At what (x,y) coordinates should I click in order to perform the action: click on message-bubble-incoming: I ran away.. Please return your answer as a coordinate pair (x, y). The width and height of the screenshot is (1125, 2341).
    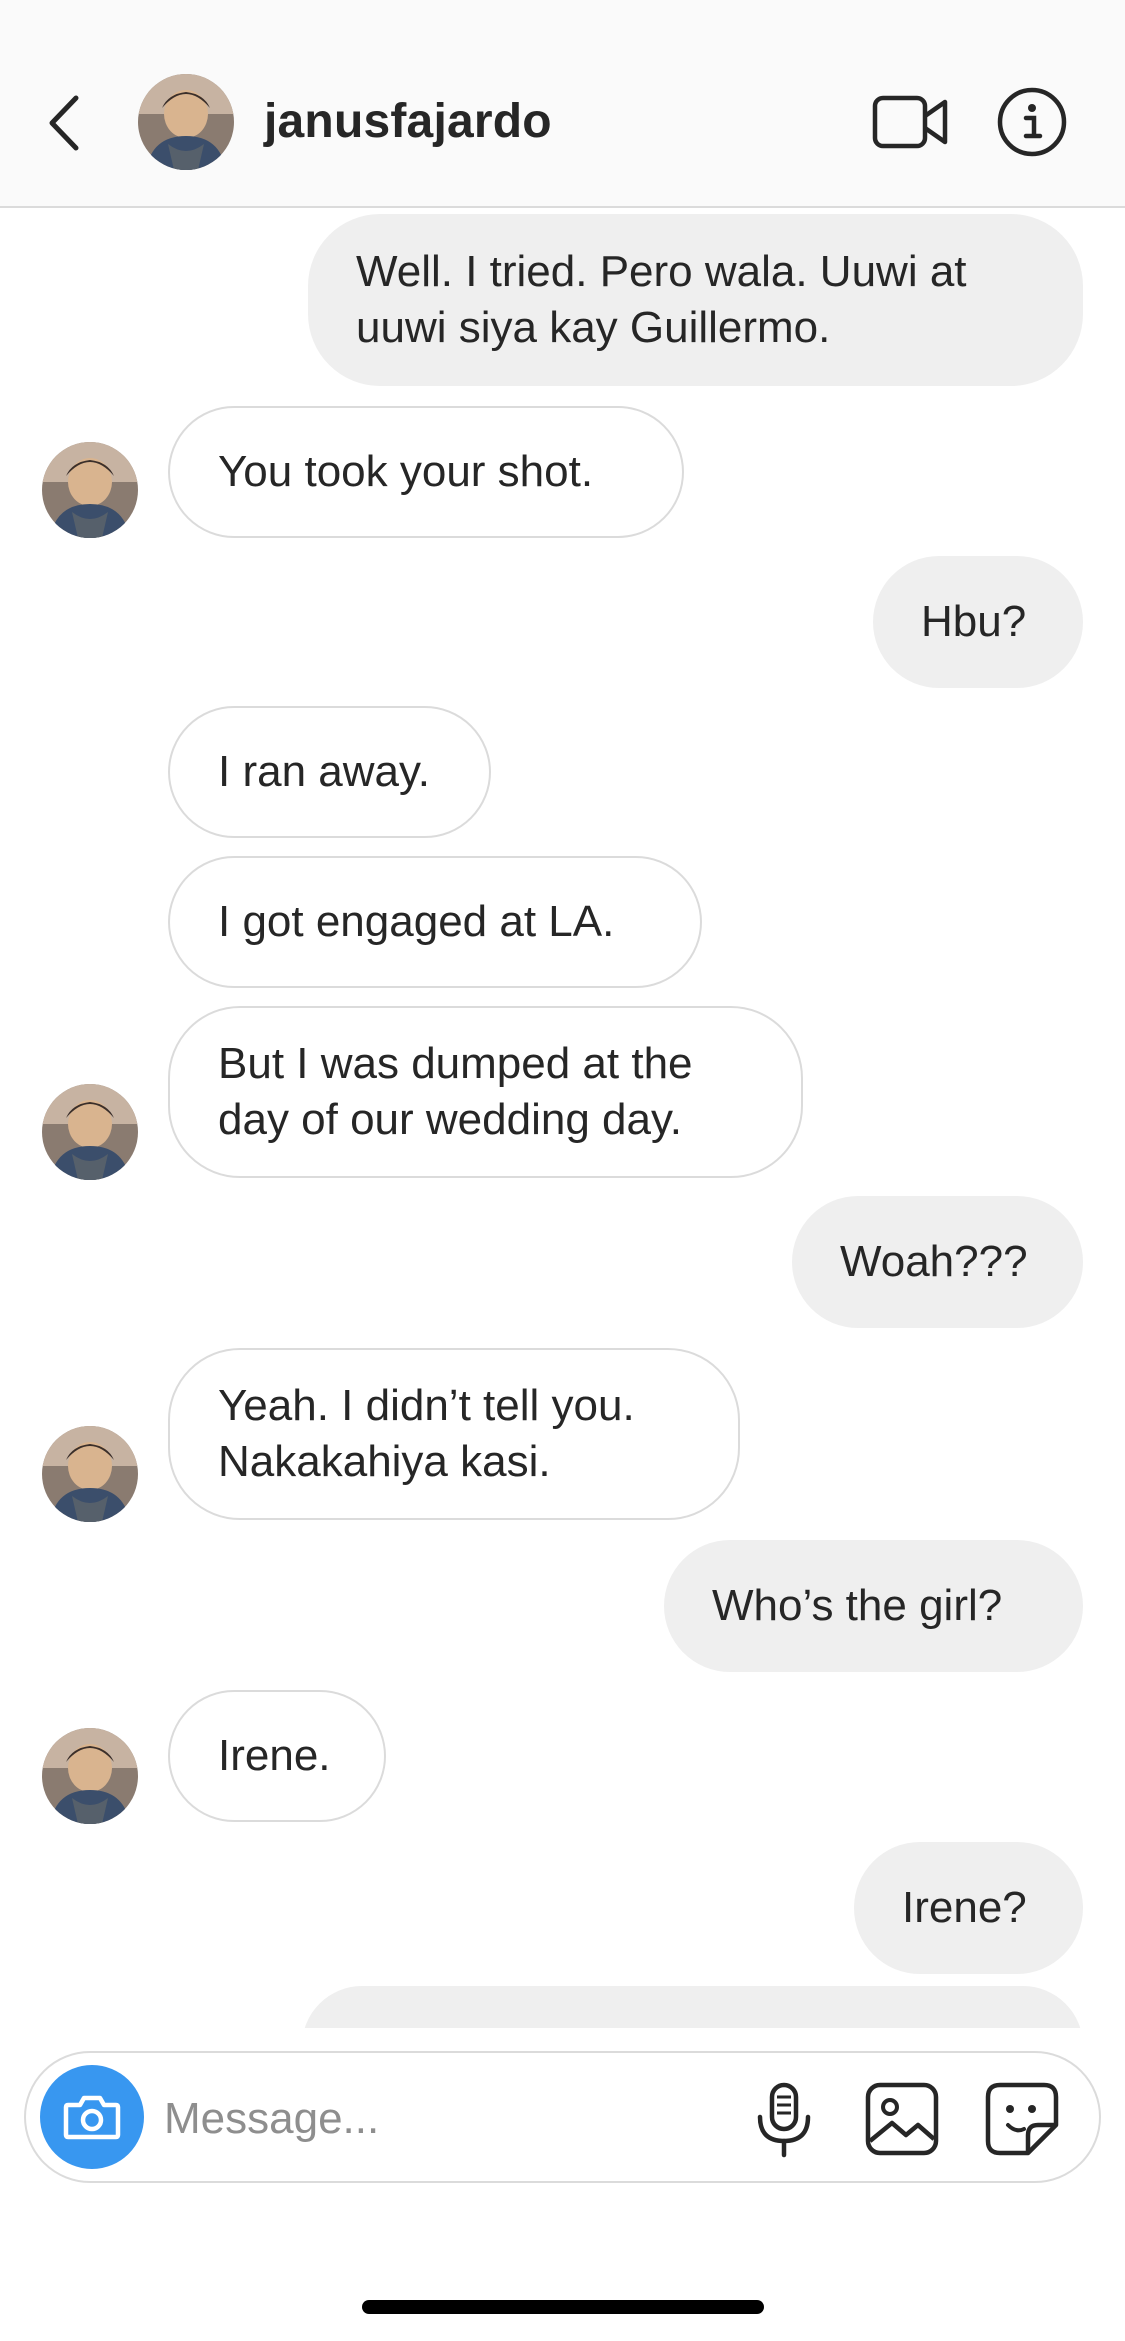
    Looking at the image, I should click on (329, 772).